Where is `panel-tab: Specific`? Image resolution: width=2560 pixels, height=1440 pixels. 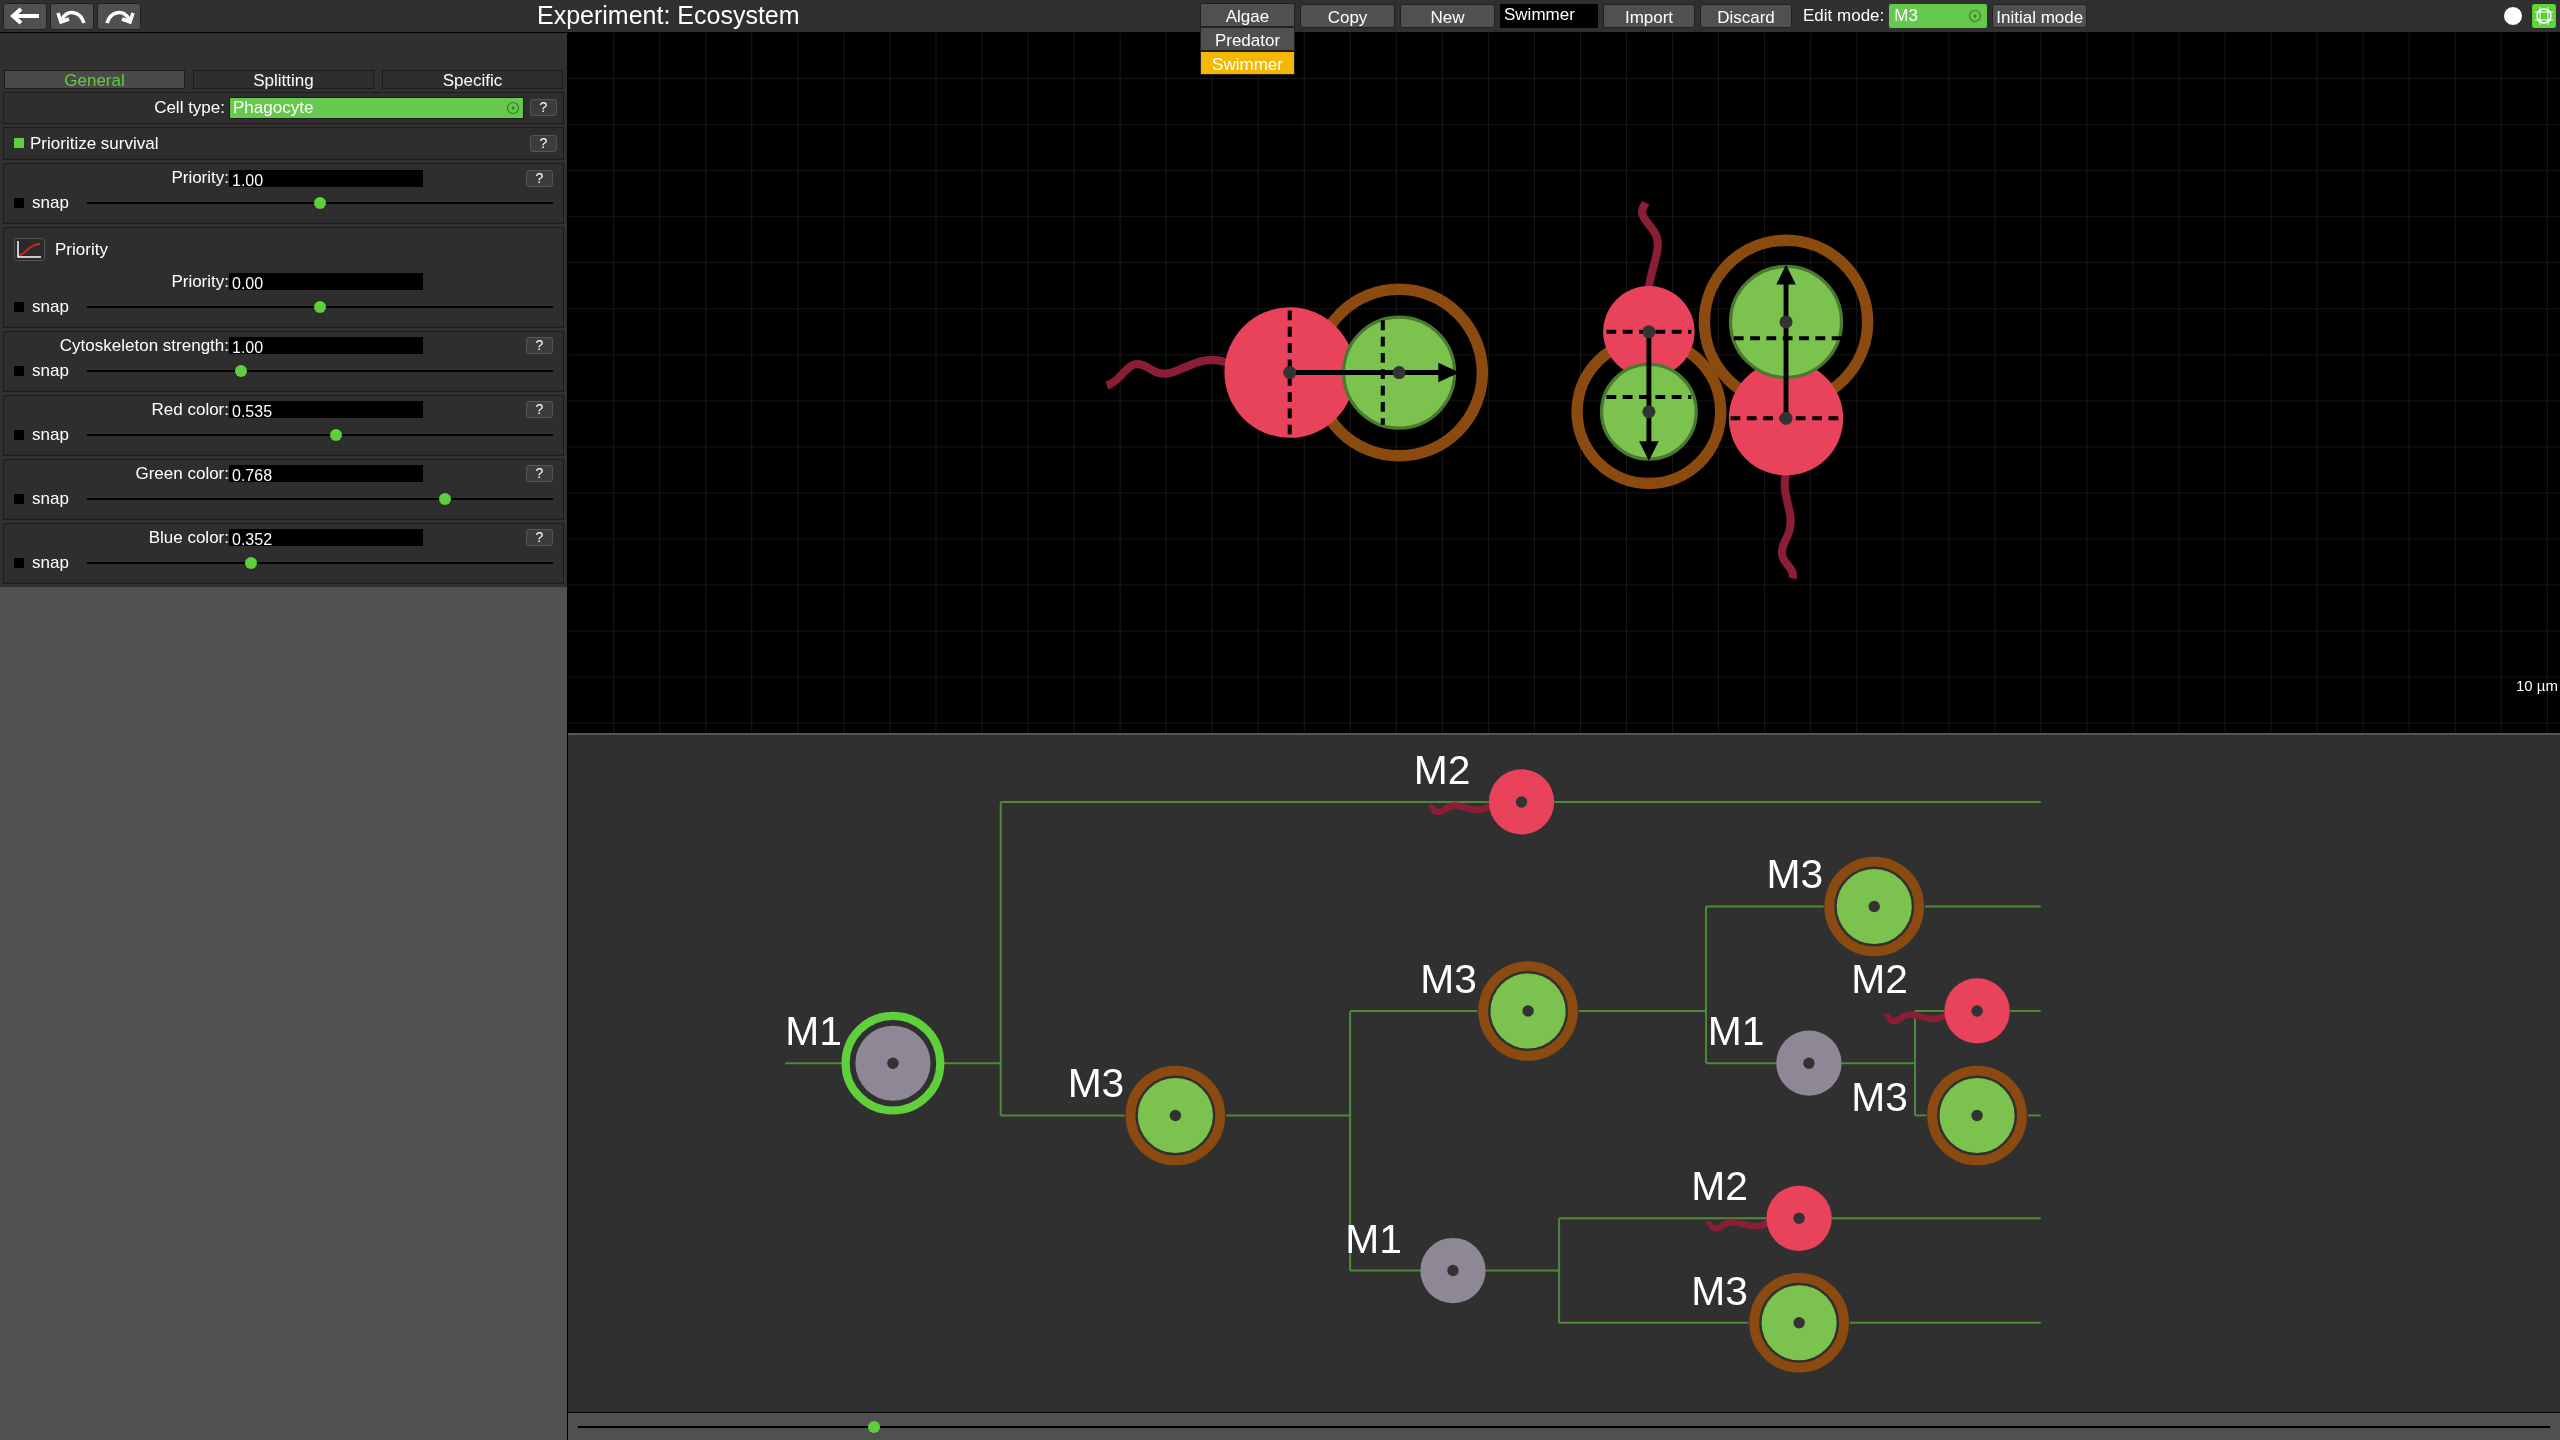 panel-tab: Specific is located at coordinates (472, 79).